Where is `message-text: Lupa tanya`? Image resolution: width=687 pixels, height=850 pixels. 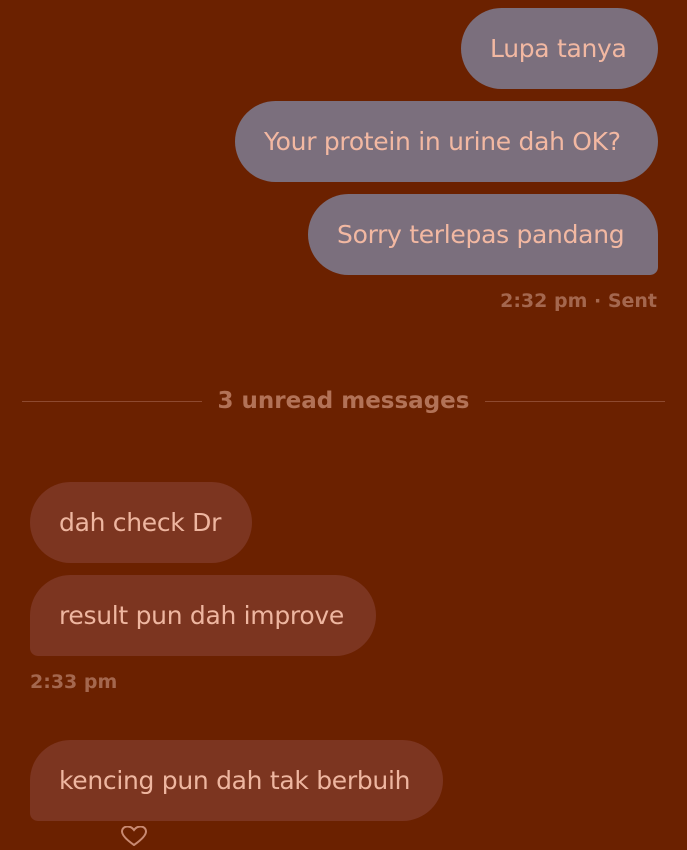
message-text: Lupa tanya is located at coordinates (558, 48).